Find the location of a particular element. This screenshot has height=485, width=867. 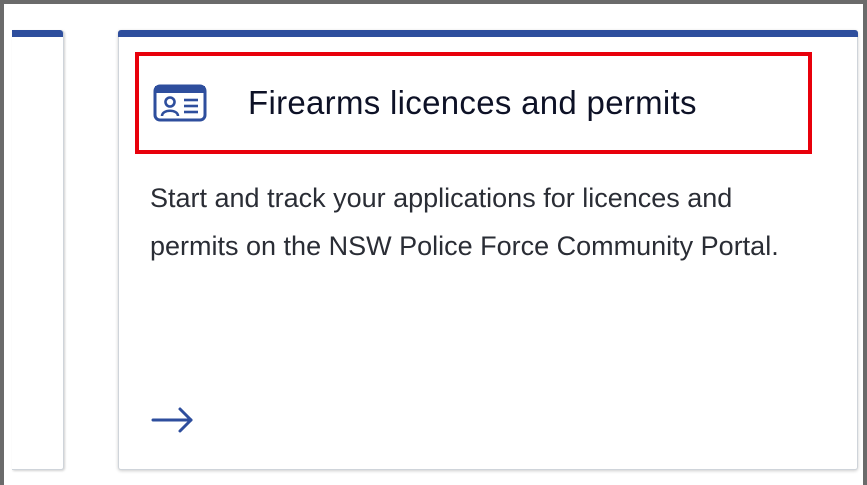

adjacent-card is located at coordinates (38, 250).